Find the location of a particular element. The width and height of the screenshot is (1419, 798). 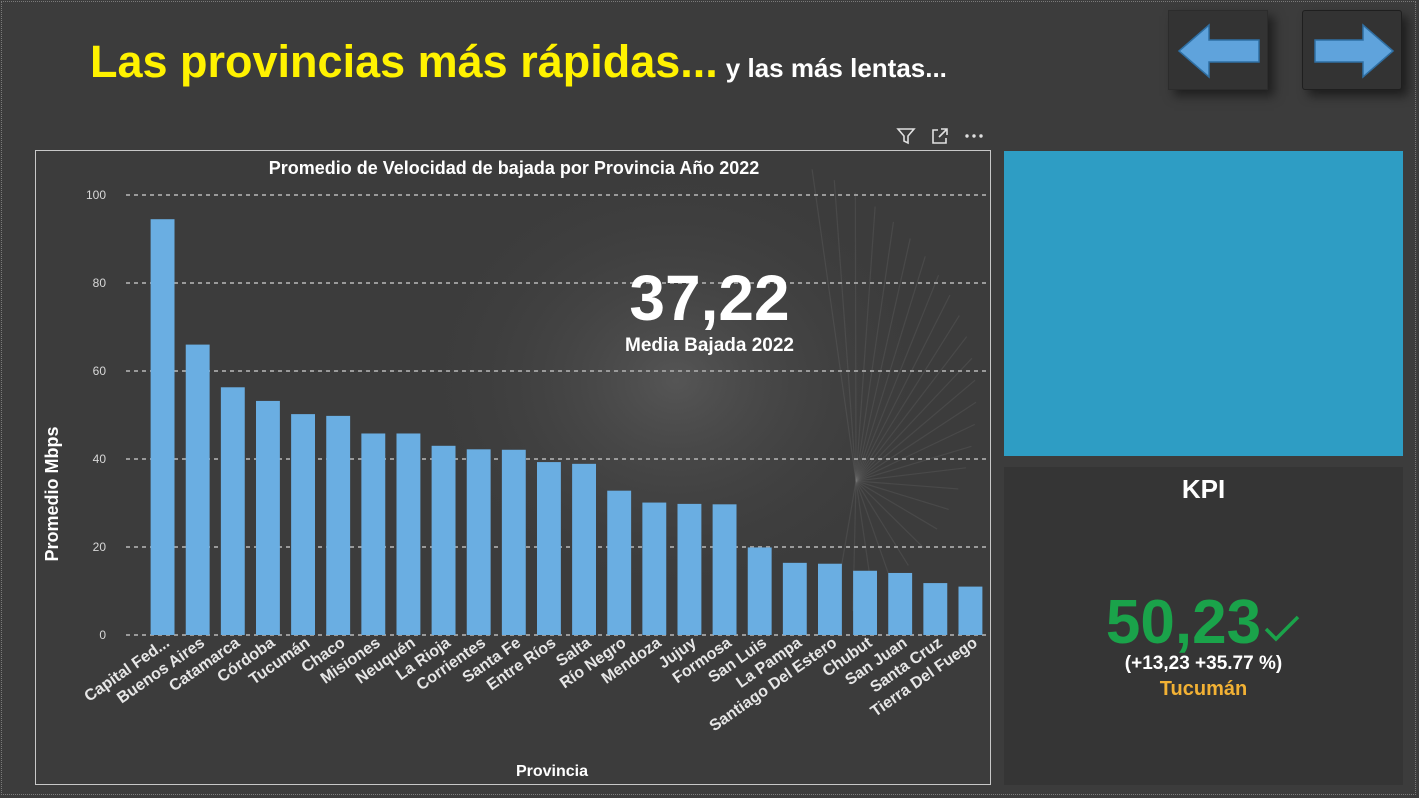

arrow-right-icon is located at coordinates (1354, 51).